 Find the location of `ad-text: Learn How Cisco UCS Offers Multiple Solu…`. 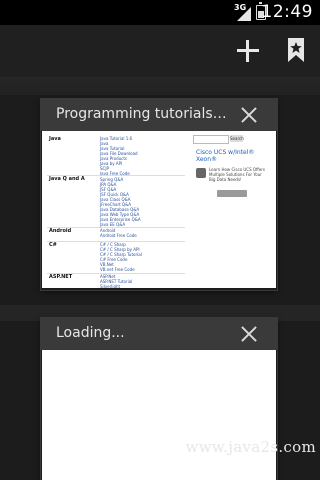

ad-text: Learn How Cisco UCS Offers Multiple Solu… is located at coordinates (237, 174).